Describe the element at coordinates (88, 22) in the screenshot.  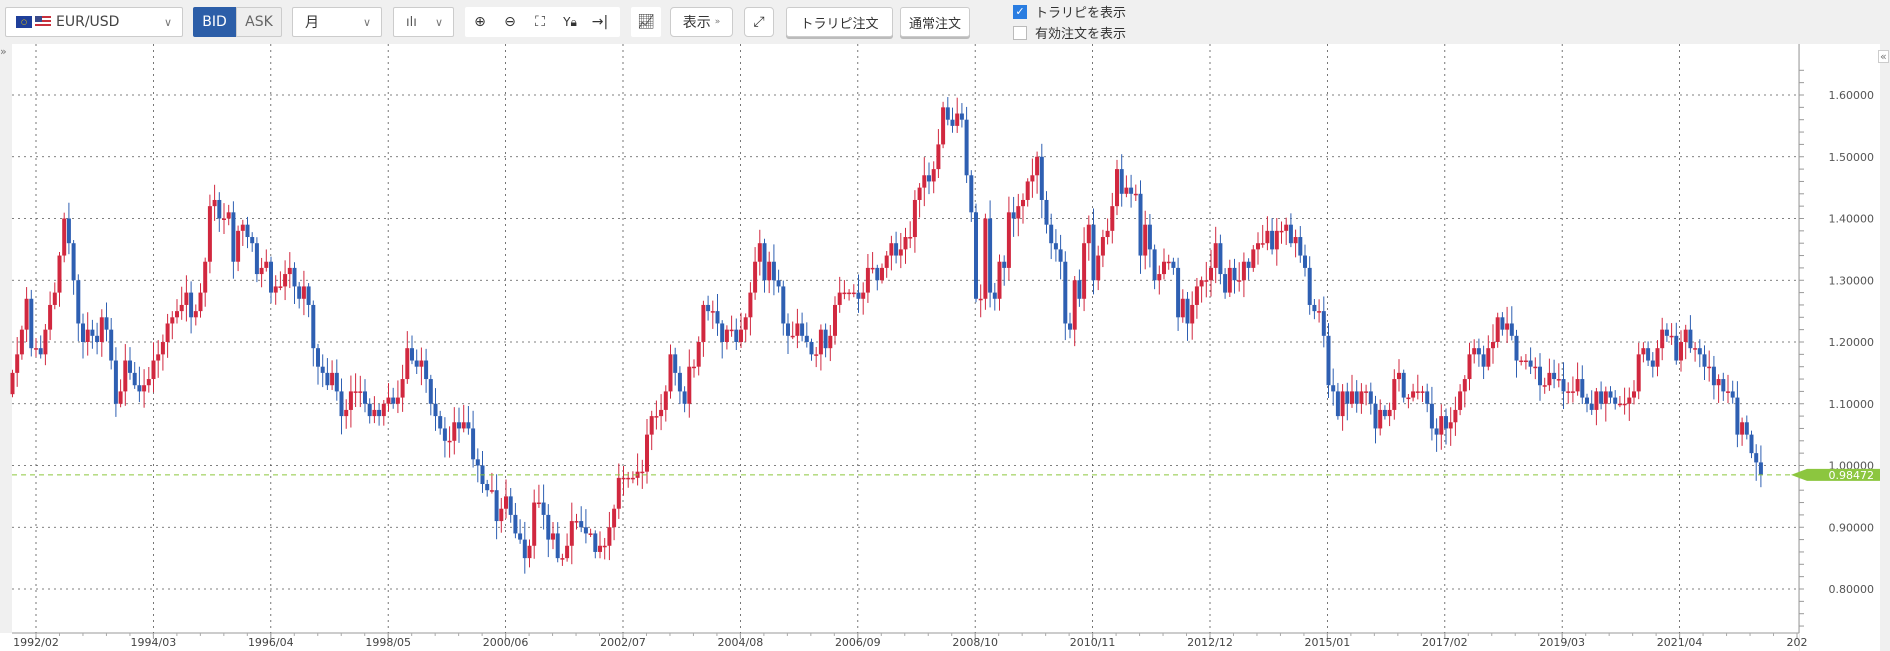
I see `pair-label: EUR/USD` at that location.